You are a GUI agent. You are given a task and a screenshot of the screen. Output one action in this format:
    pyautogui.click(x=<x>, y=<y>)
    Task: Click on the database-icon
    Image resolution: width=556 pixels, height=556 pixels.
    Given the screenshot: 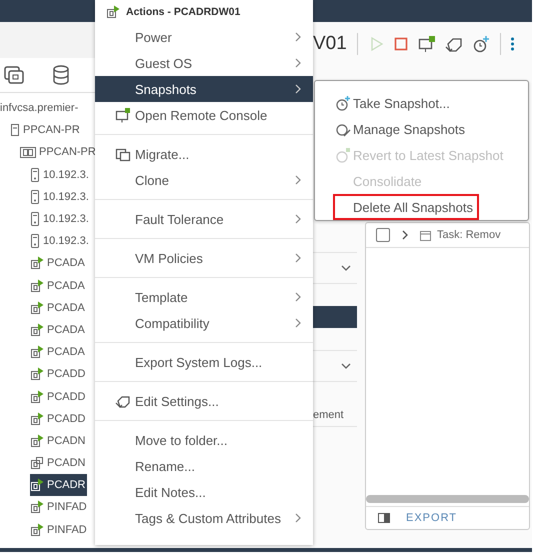 What is the action you would take?
    pyautogui.click(x=61, y=75)
    